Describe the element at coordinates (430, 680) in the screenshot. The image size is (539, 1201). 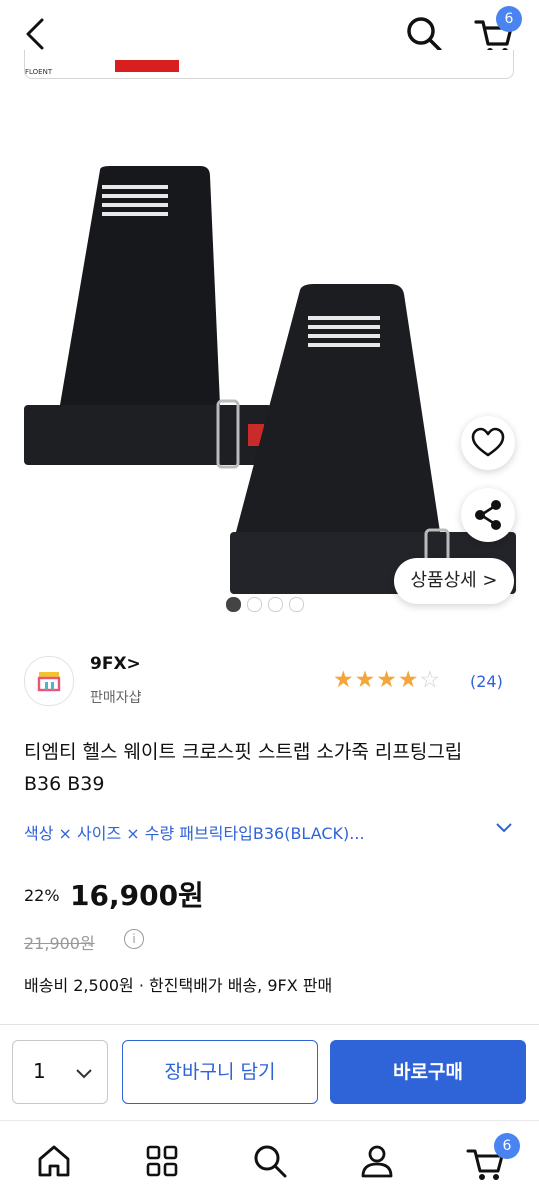
I see `star-empty-icon: ☆` at that location.